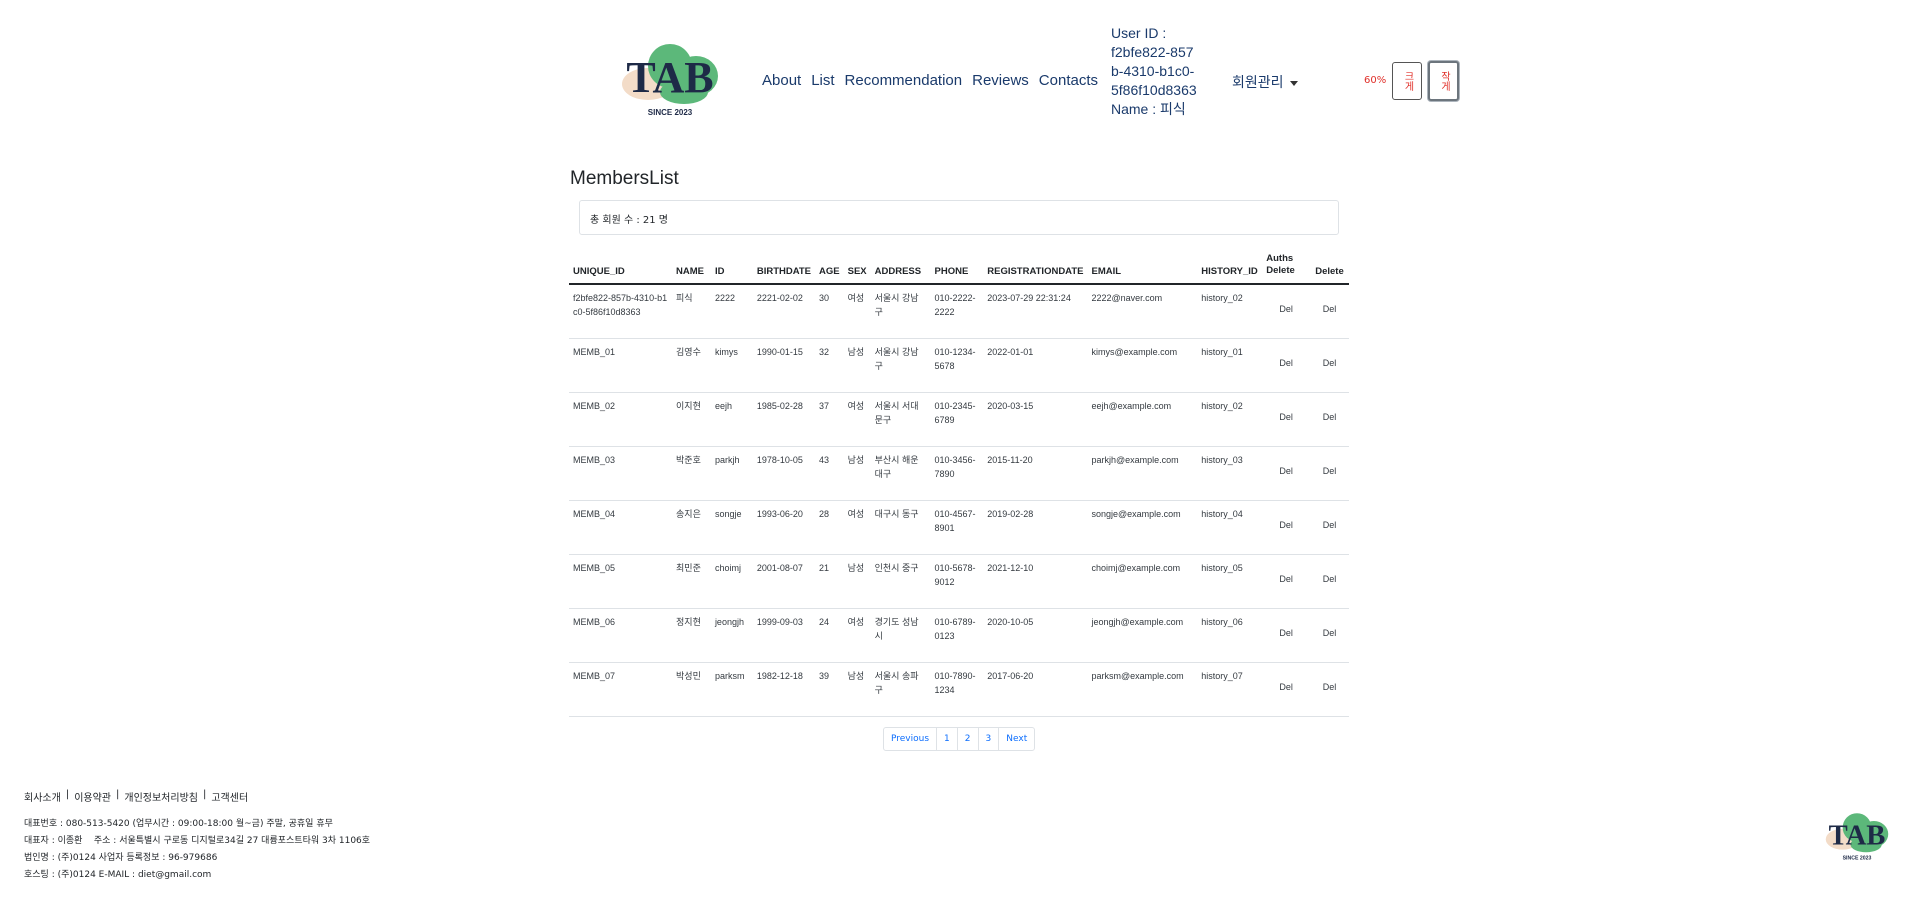  Describe the element at coordinates (1016, 739) in the screenshot. I see `pagination-next: Next` at that location.